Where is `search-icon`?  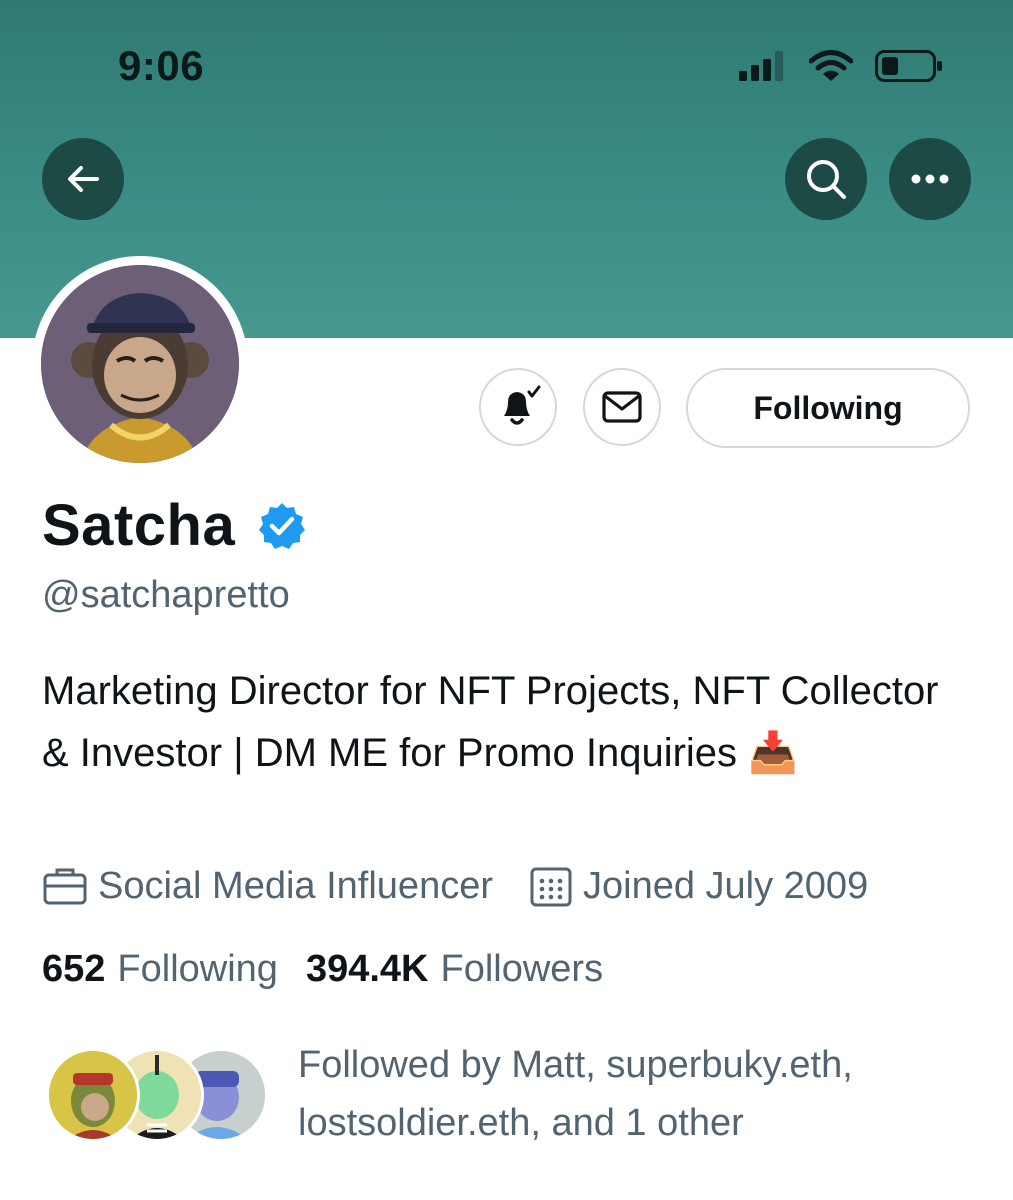
search-icon is located at coordinates (826, 179).